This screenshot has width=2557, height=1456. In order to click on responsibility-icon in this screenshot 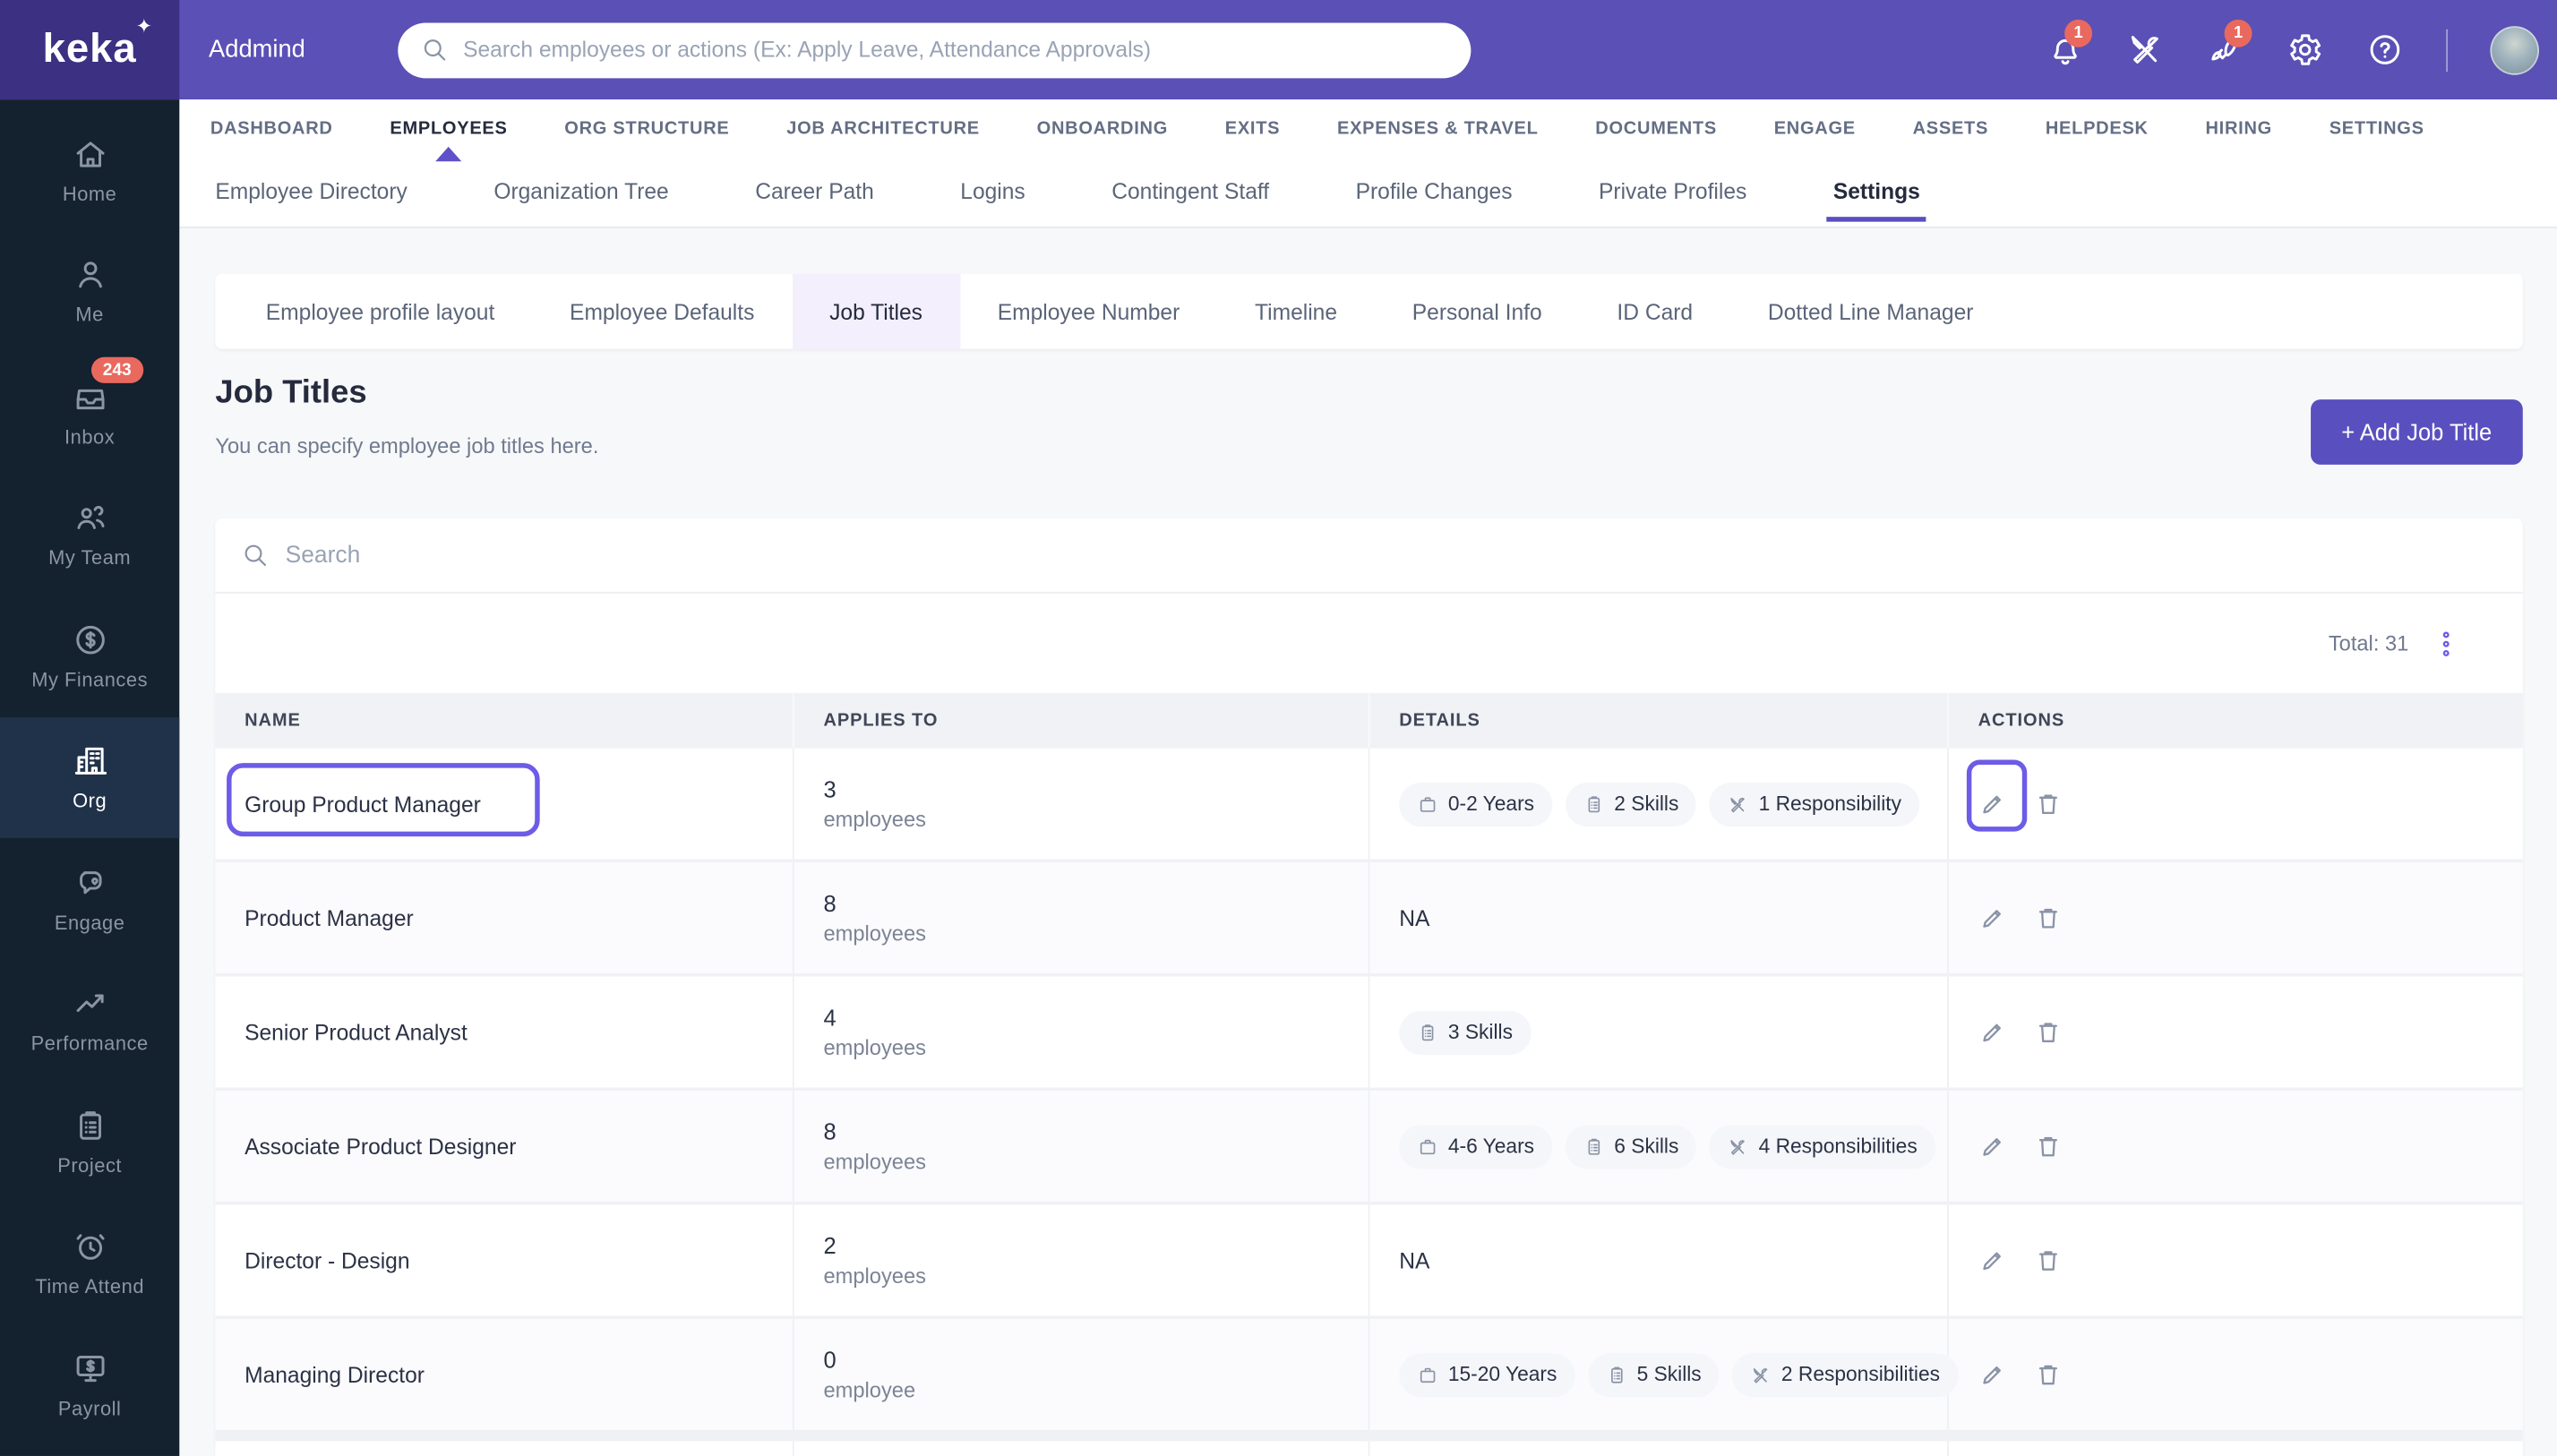, I will do `click(1761, 1374)`.